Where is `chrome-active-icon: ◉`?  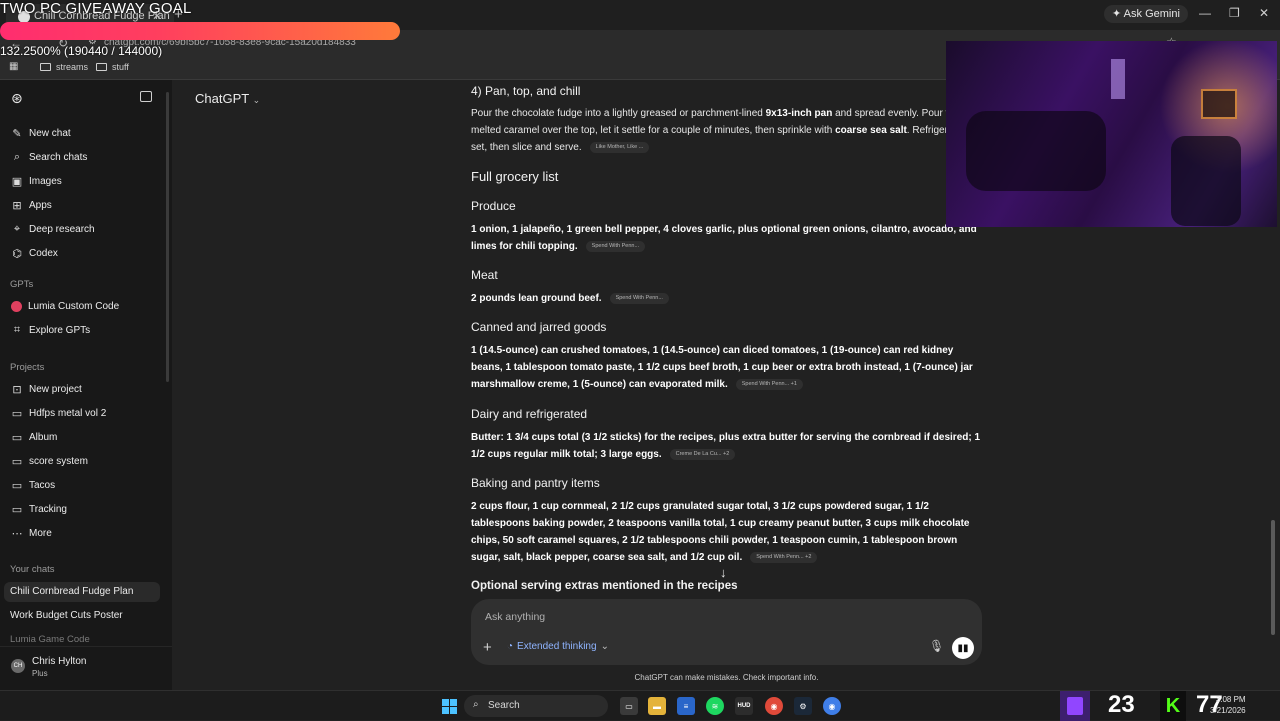 chrome-active-icon: ◉ is located at coordinates (832, 706).